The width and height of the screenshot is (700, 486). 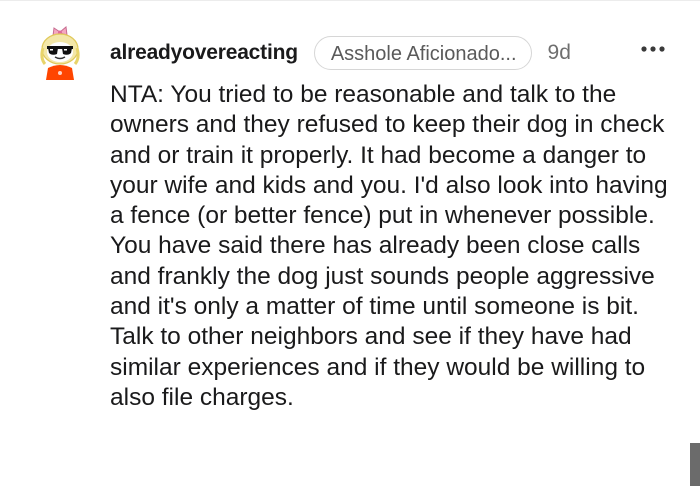 I want to click on user-avatar-icon, so click(x=60, y=52).